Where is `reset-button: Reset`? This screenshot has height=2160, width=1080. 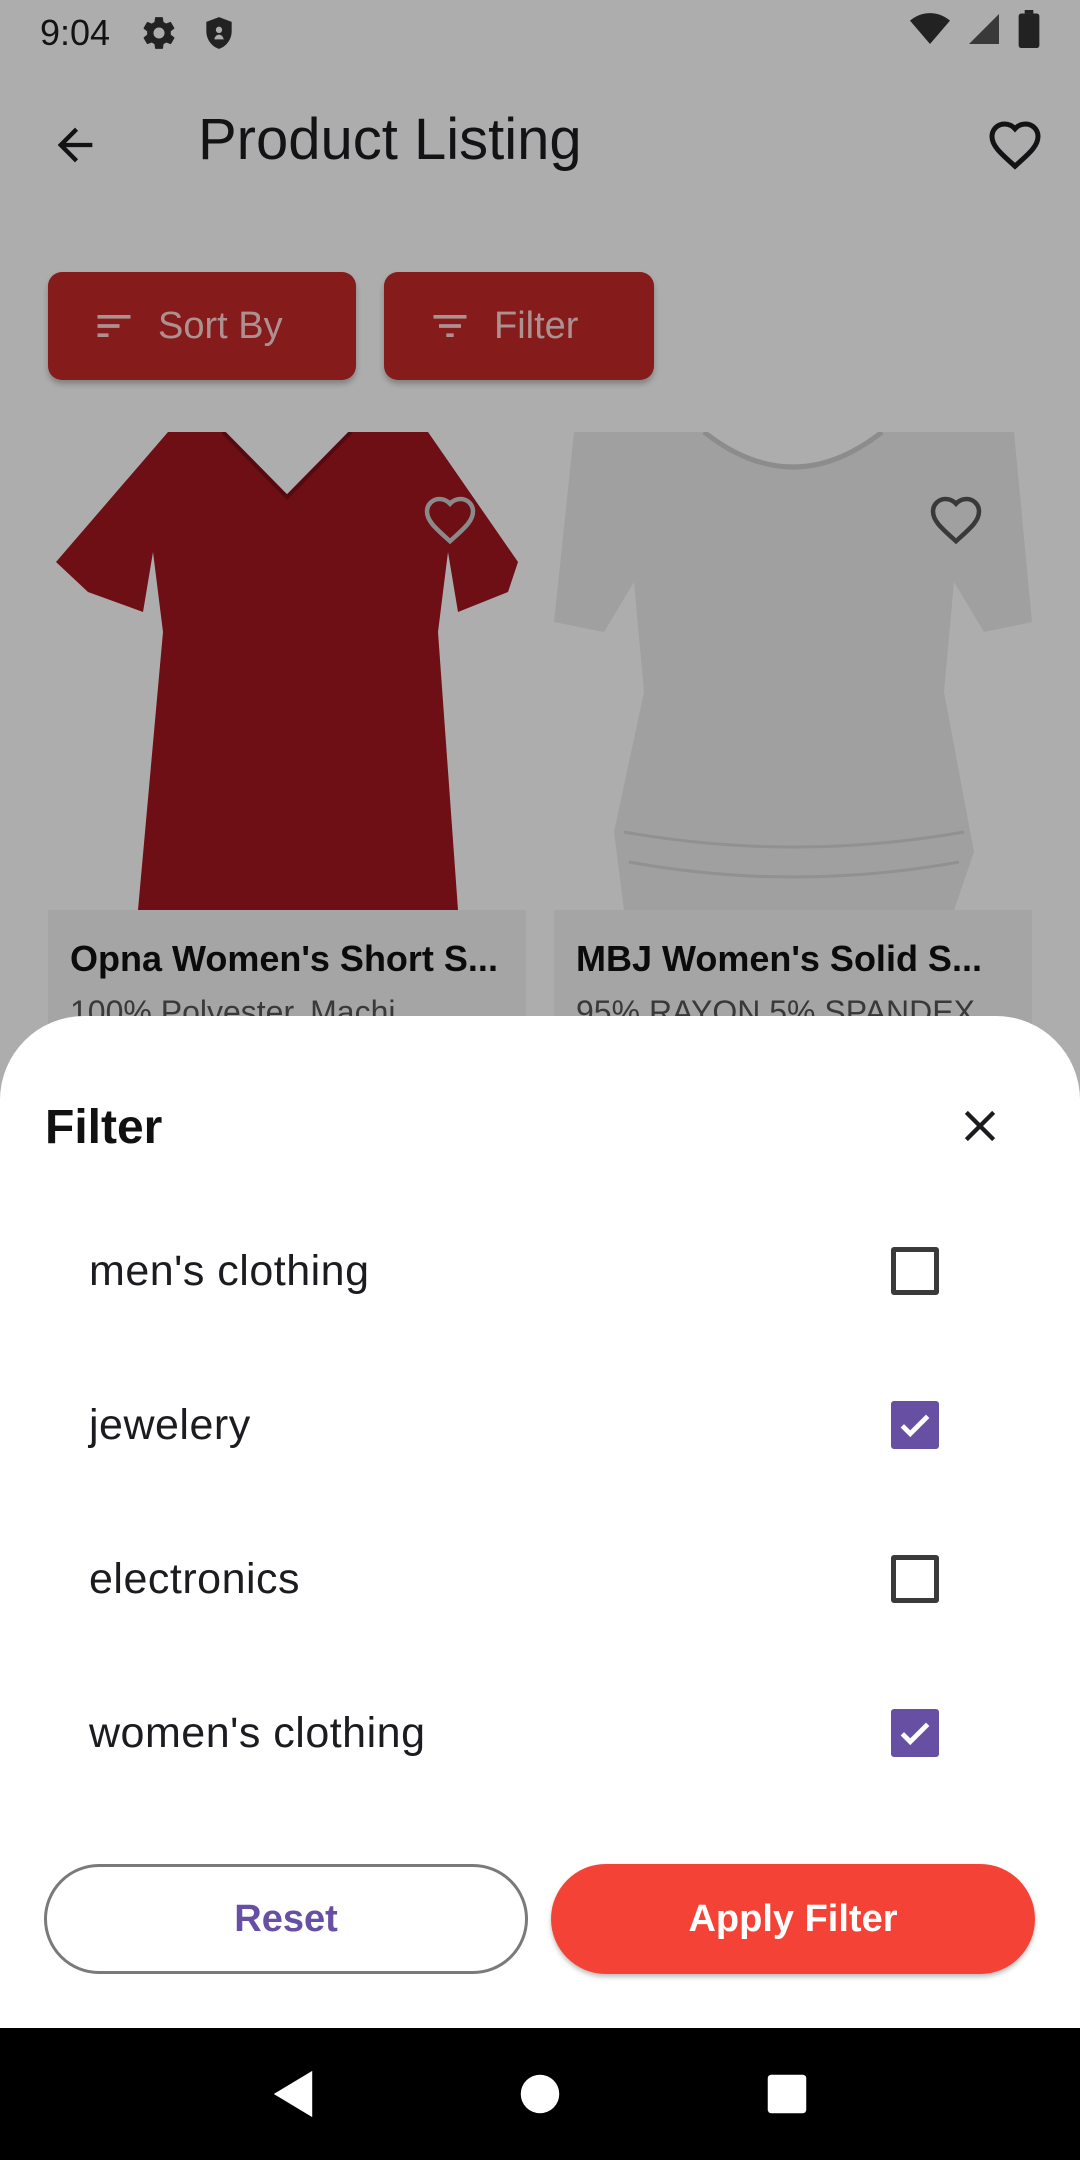
reset-button: Reset is located at coordinates (286, 1919).